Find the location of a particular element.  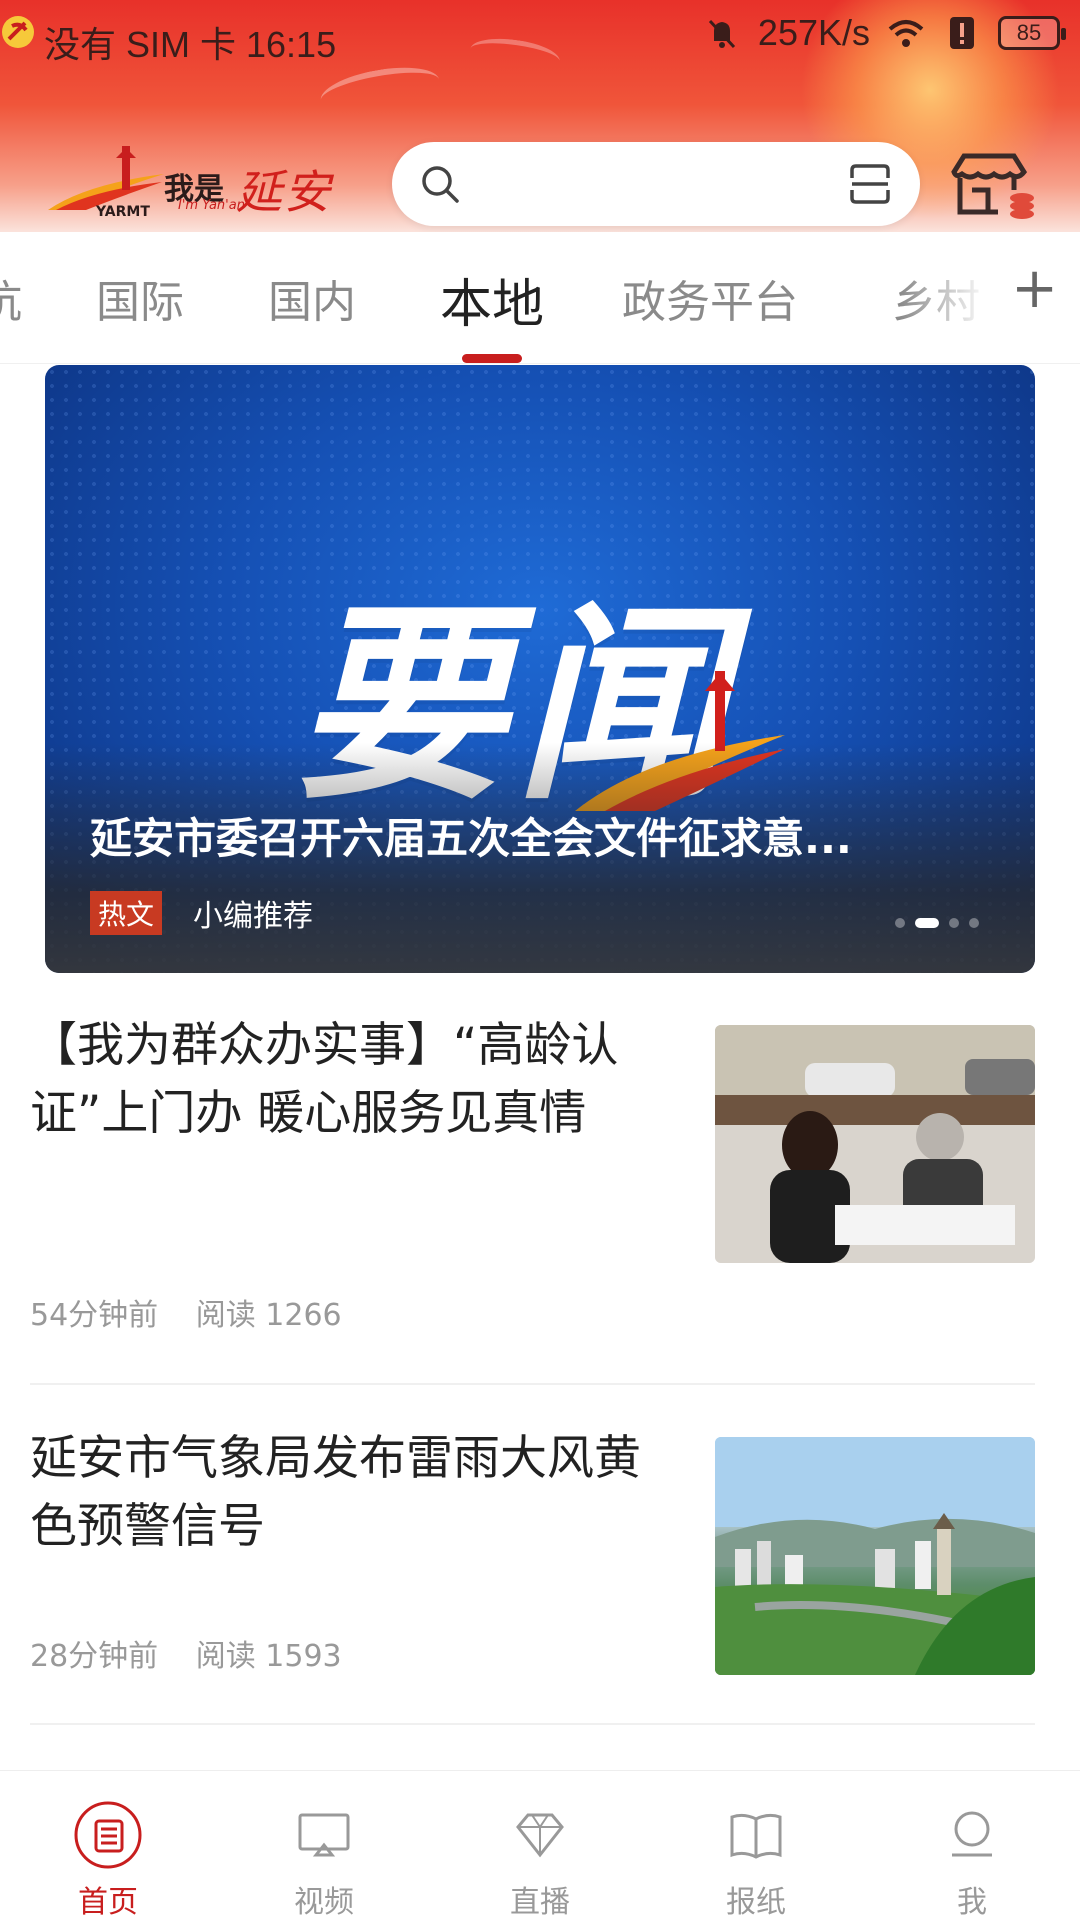

news-time: 54分钟前 is located at coordinates (94, 1315).